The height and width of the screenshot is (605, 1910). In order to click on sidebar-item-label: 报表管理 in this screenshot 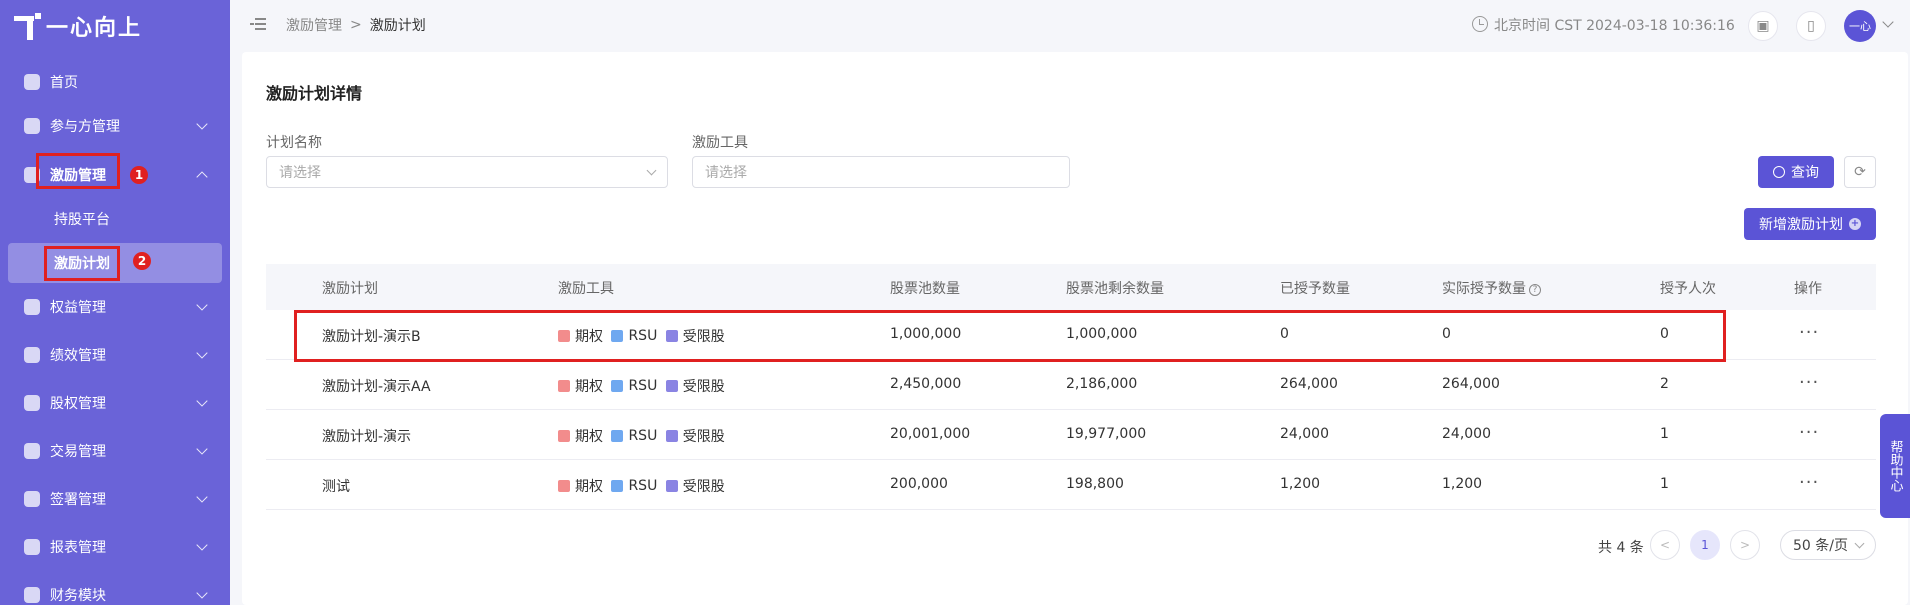, I will do `click(78, 548)`.